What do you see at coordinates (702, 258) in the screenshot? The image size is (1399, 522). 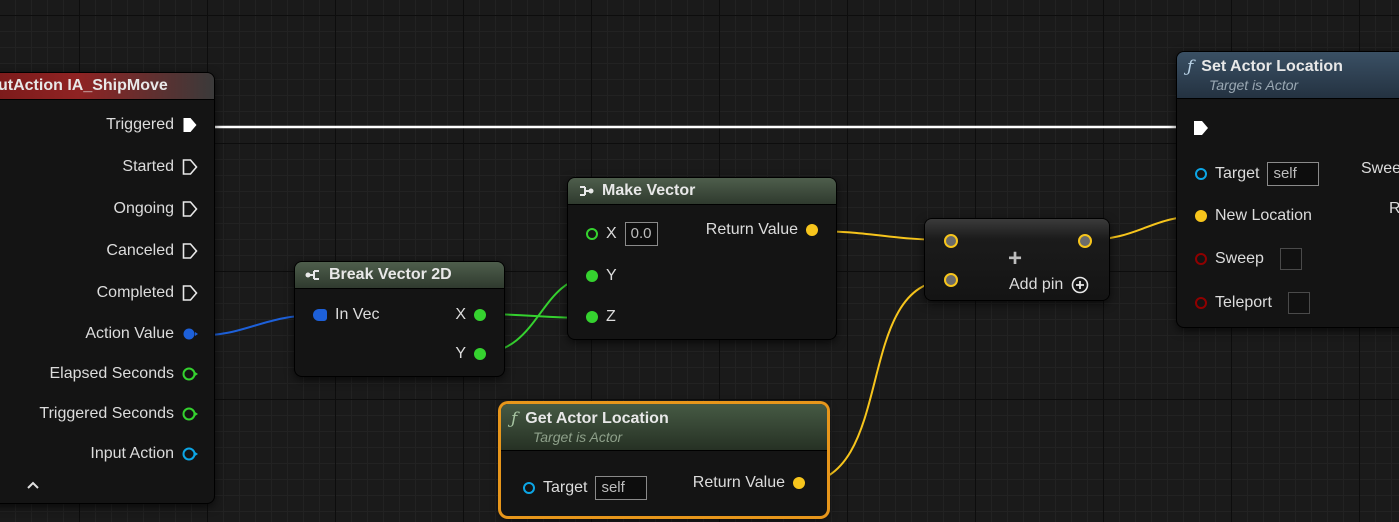 I see `make-vector-node: Make Vector X 0.0 Return Value Y Z` at bounding box center [702, 258].